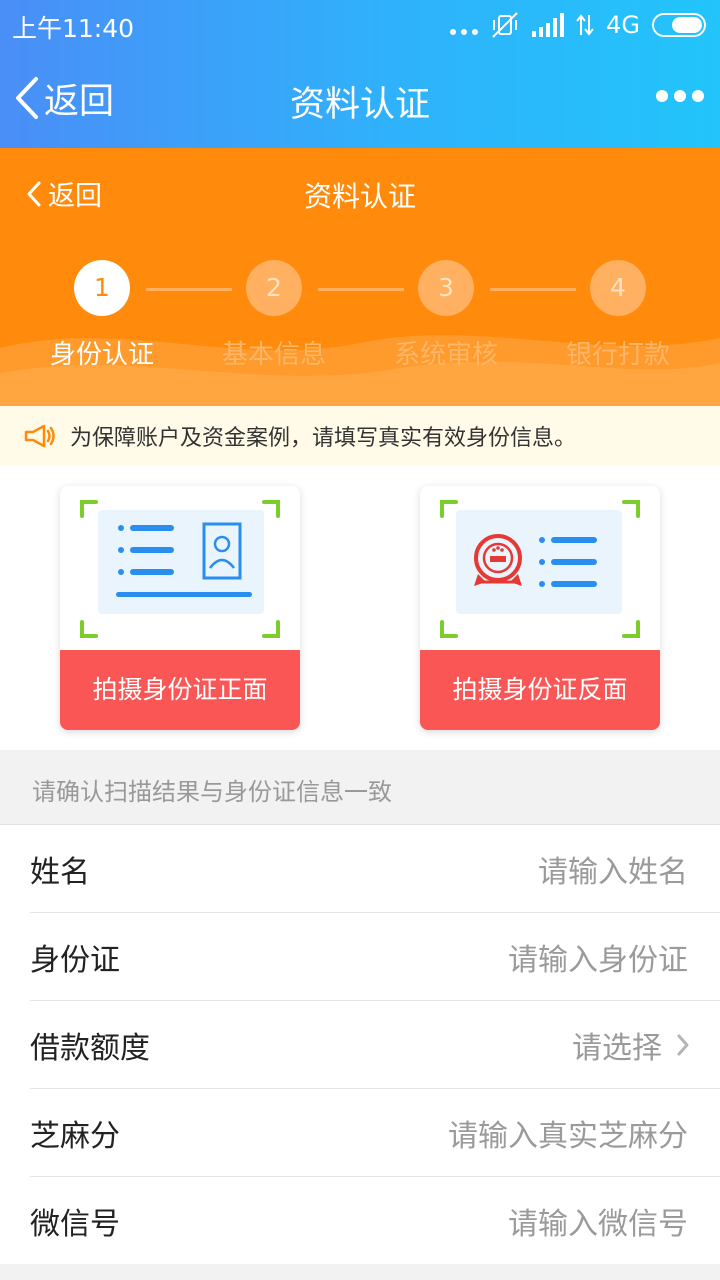 Image resolution: width=720 pixels, height=1280 pixels. Describe the element at coordinates (618, 288) in the screenshot. I see `step-4-circle: 4` at that location.